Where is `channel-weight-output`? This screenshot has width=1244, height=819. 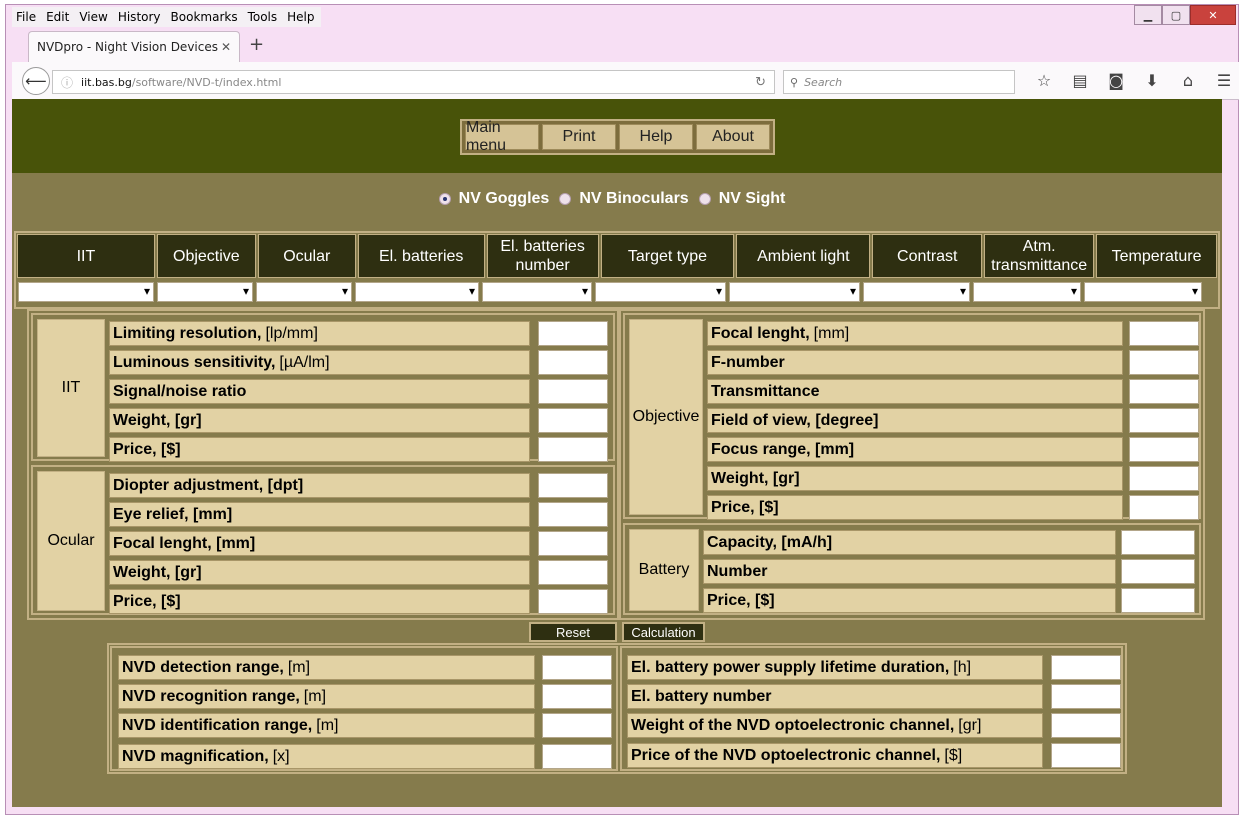
channel-weight-output is located at coordinates (1086, 725).